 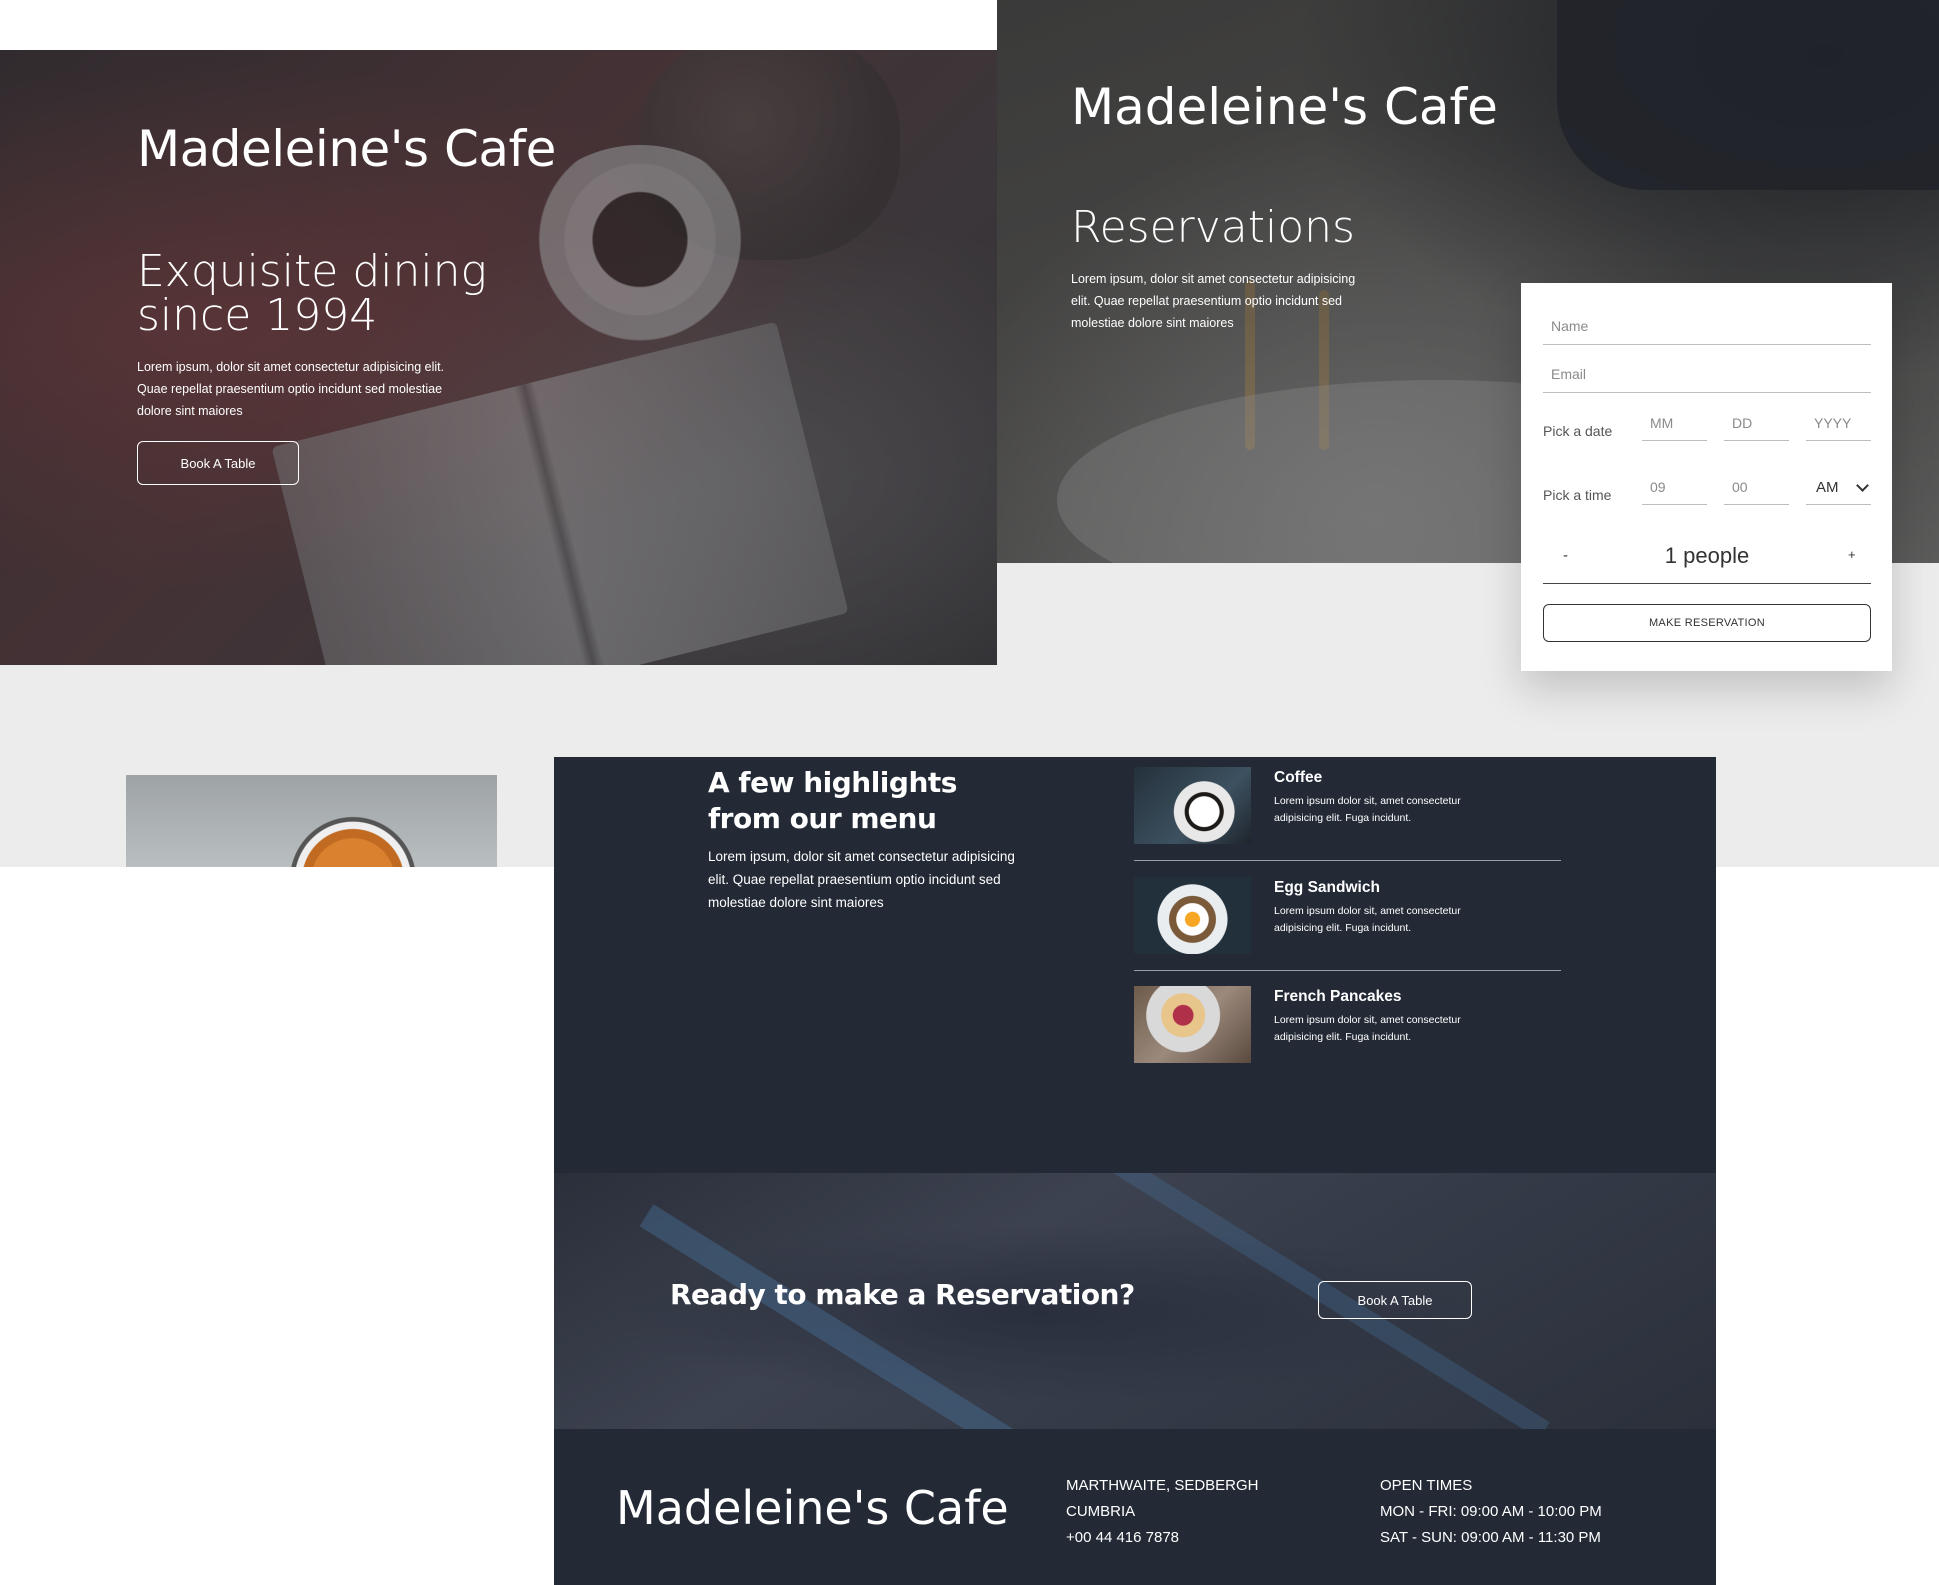 I want to click on pancakes-thumbnail-image, so click(x=1192, y=1024).